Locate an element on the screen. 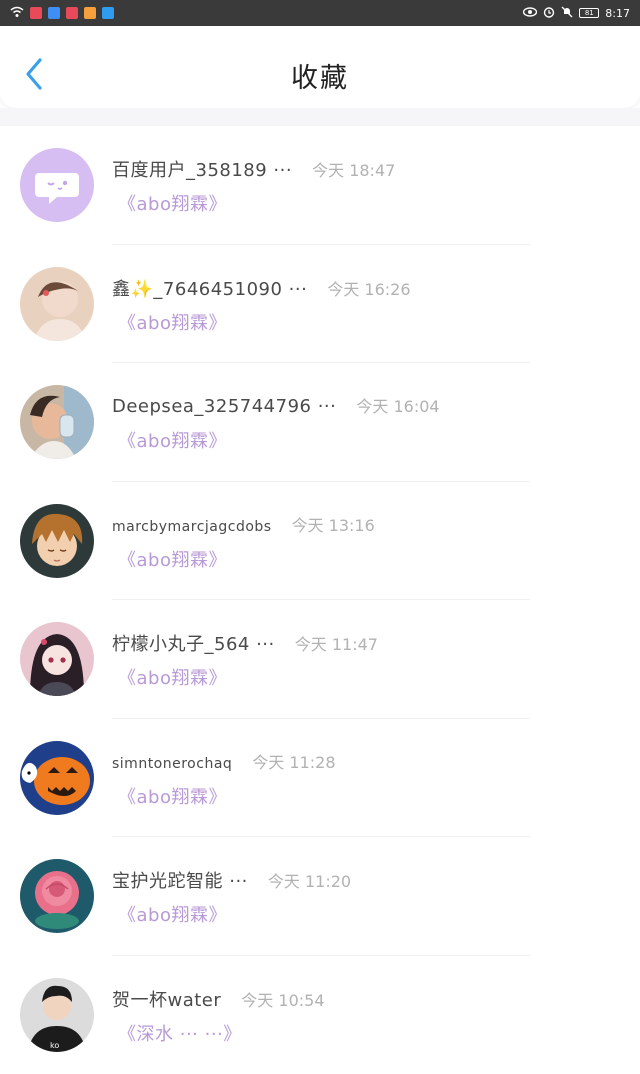 The height and width of the screenshot is (1074, 640). girl-photo-avatar-icon is located at coordinates (57, 304).